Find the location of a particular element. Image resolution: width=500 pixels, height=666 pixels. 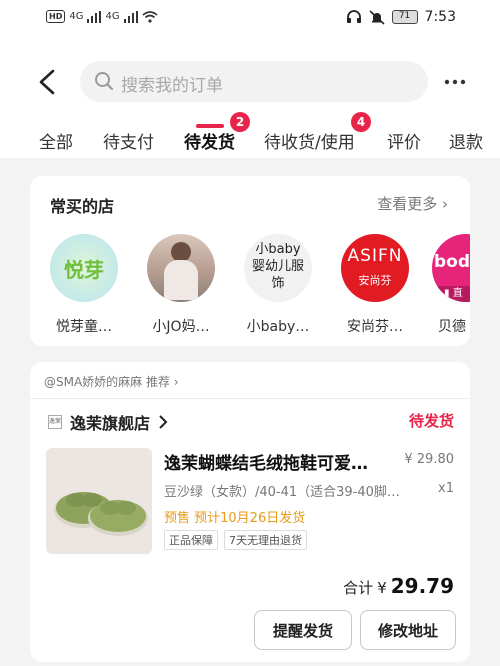

remind-shipment-button: 提醒发货 is located at coordinates (303, 630).